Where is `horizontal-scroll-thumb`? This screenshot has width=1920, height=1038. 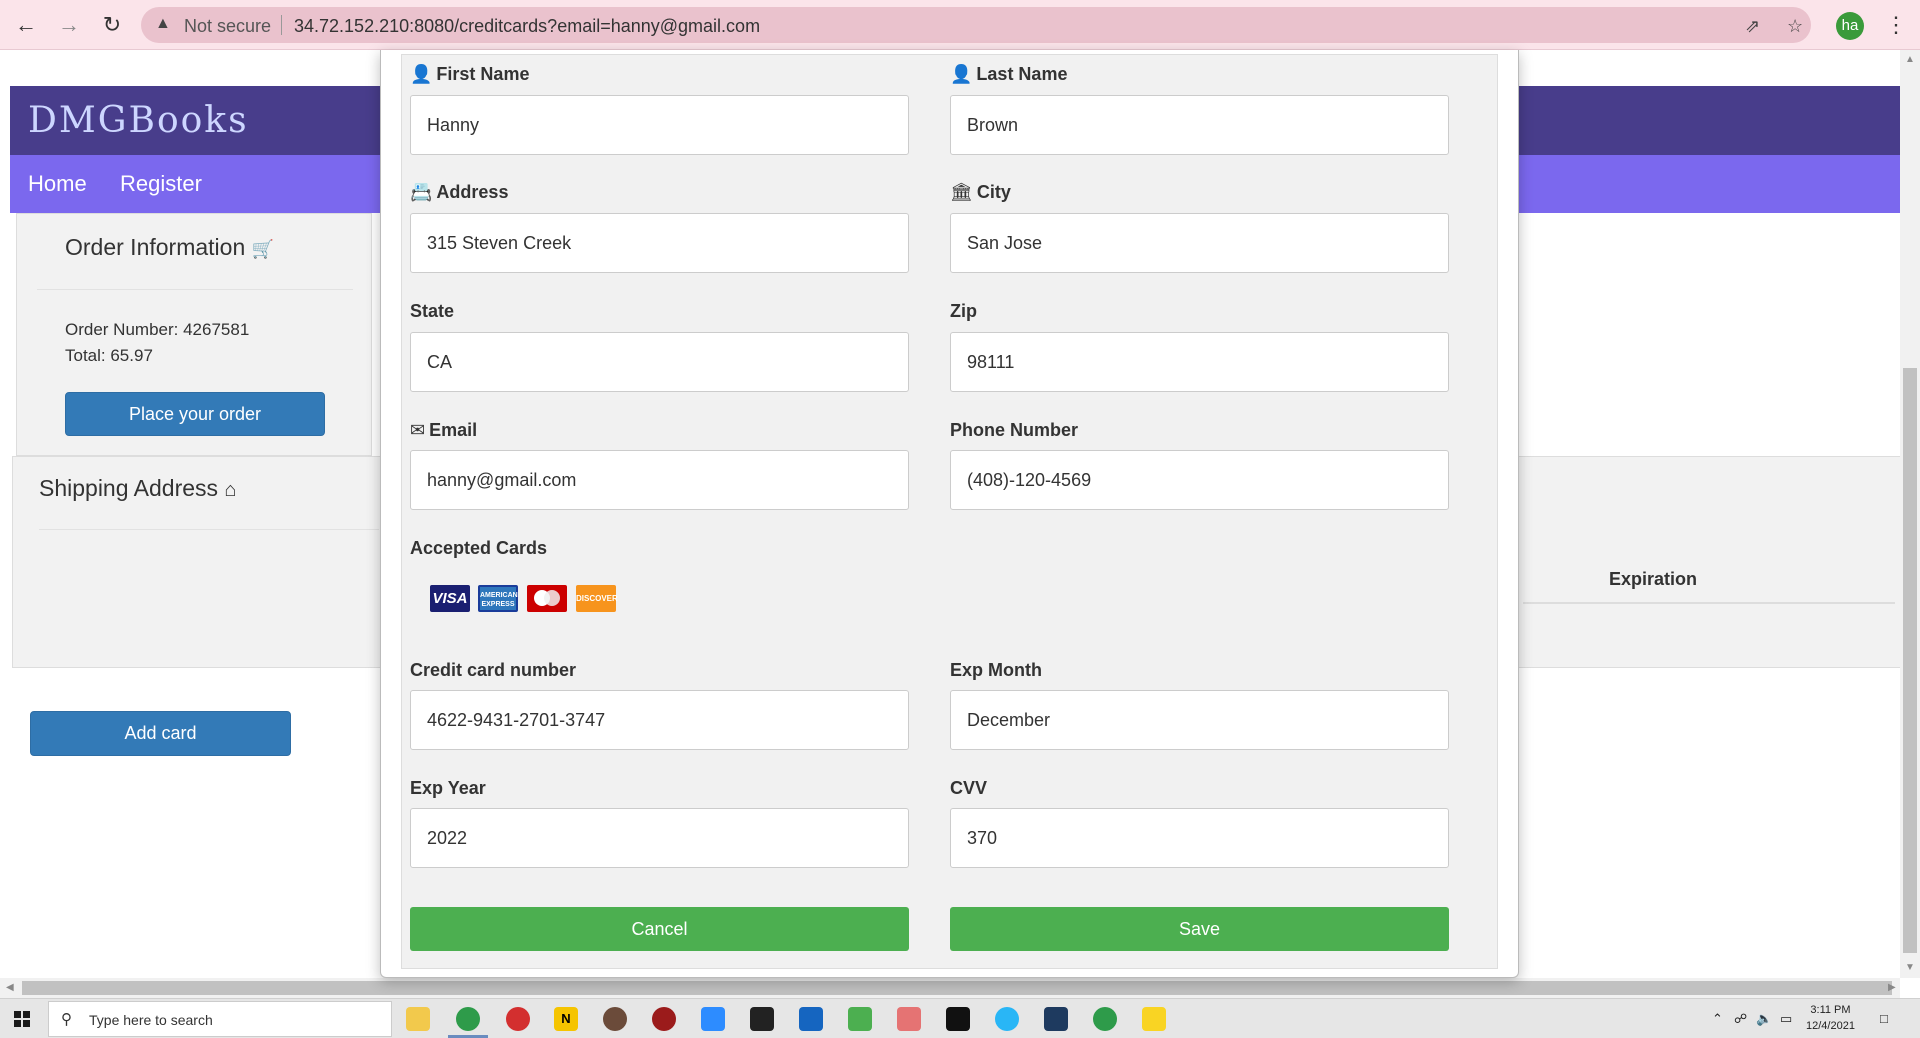 horizontal-scroll-thumb is located at coordinates (957, 988).